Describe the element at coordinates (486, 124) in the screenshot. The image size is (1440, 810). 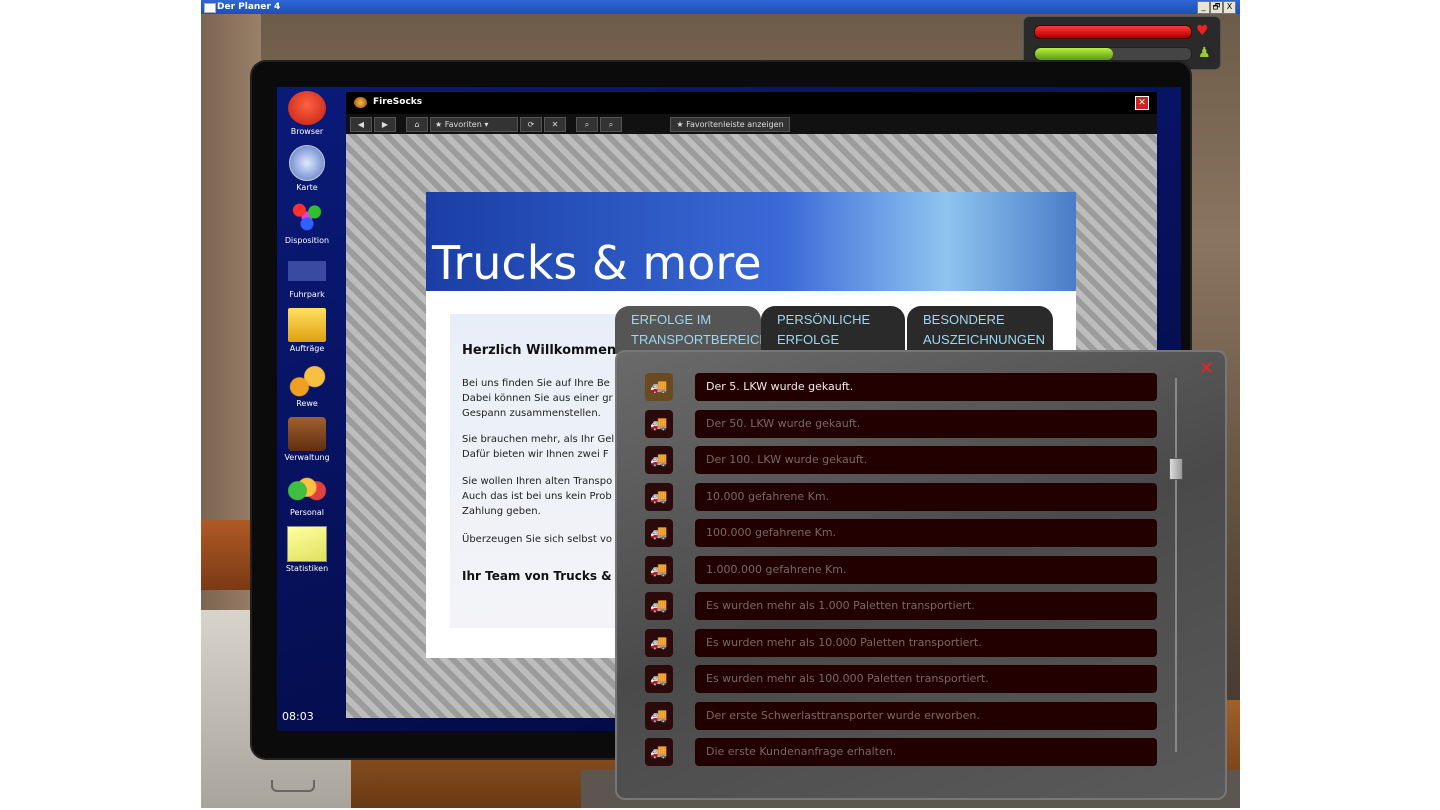
I see `chevron-down-icon: ▾` at that location.